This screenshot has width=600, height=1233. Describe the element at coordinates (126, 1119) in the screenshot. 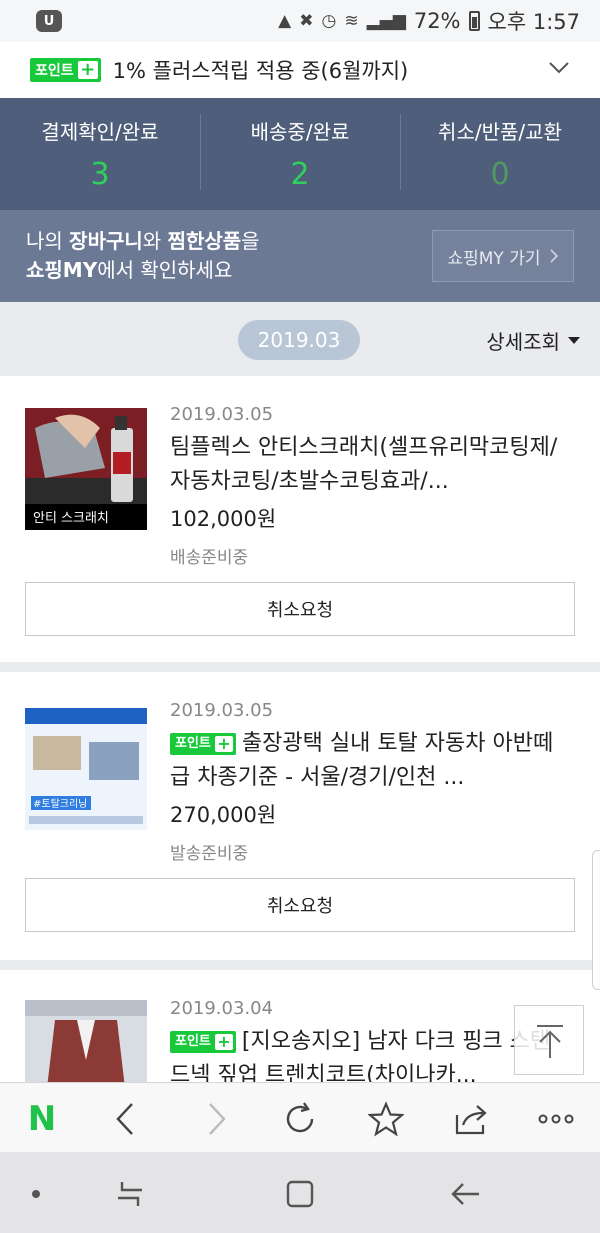

I see `back-icon` at that location.